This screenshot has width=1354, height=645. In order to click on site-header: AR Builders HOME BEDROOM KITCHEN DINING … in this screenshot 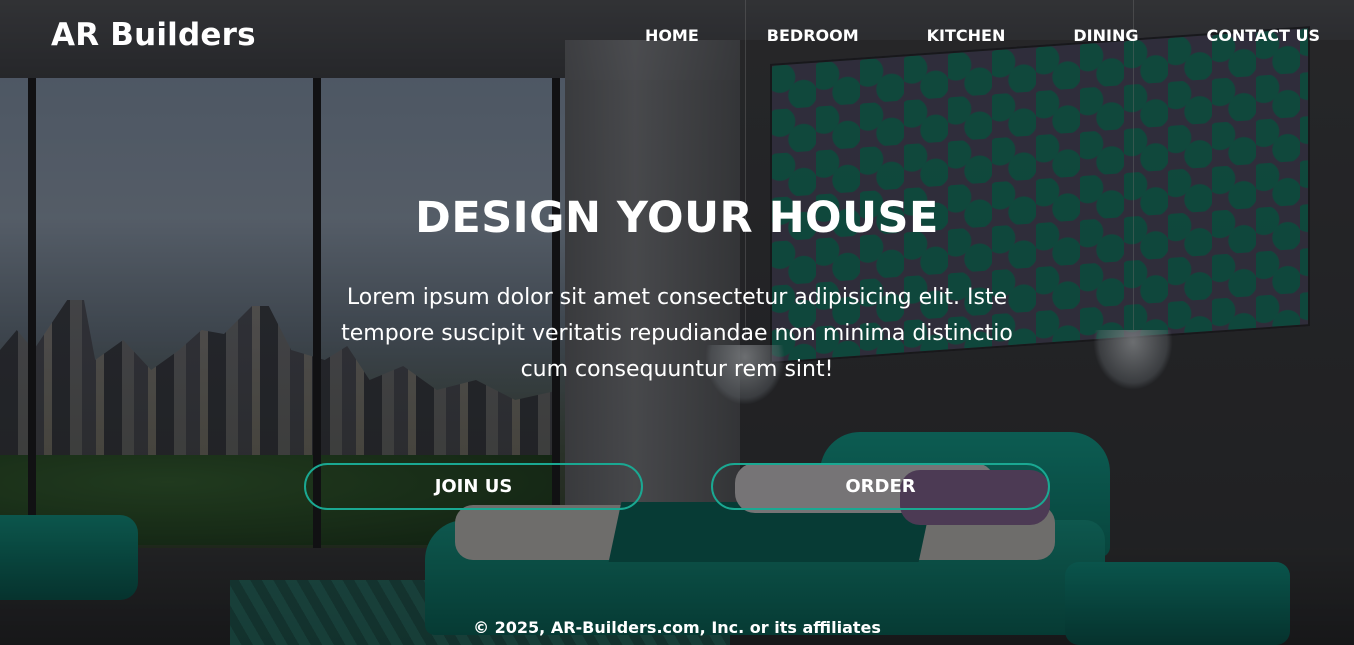, I will do `click(677, 35)`.